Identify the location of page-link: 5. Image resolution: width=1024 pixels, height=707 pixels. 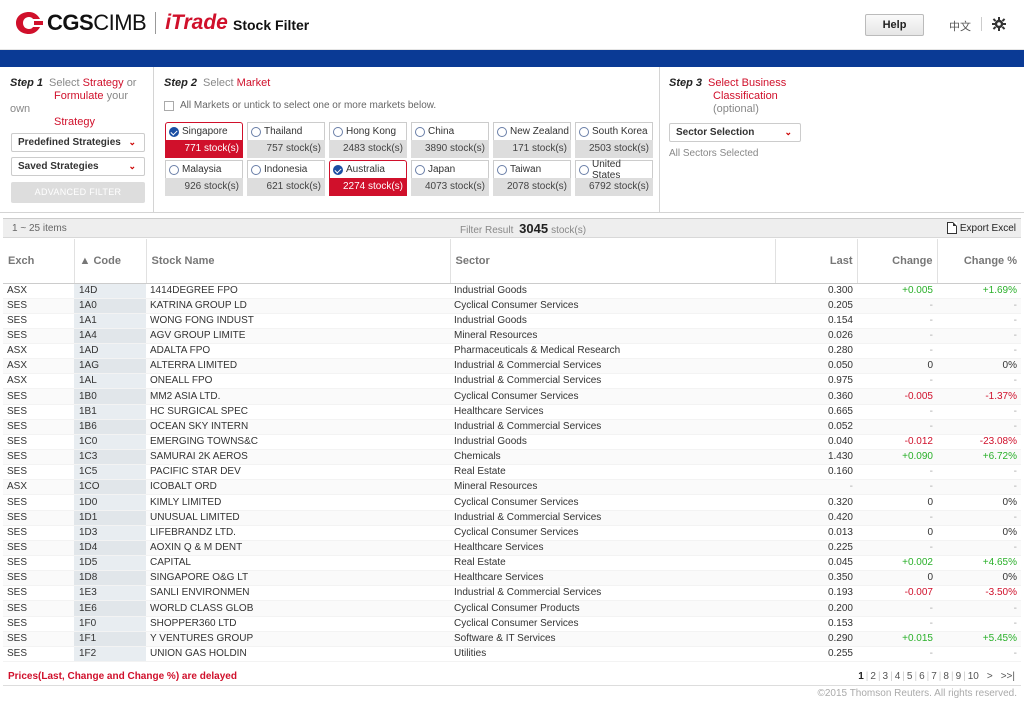
(910, 676).